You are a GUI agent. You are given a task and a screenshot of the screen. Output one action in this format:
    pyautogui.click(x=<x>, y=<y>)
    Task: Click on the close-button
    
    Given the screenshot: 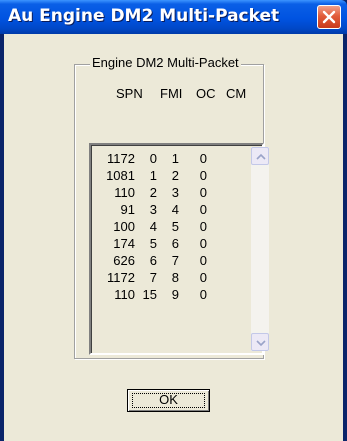 What is the action you would take?
    pyautogui.click(x=329, y=17)
    